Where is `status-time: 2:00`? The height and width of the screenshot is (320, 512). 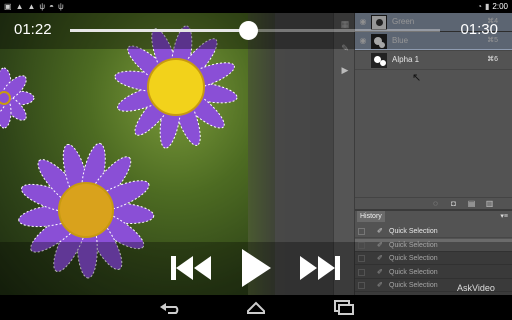 status-time: 2:00 is located at coordinates (500, 6).